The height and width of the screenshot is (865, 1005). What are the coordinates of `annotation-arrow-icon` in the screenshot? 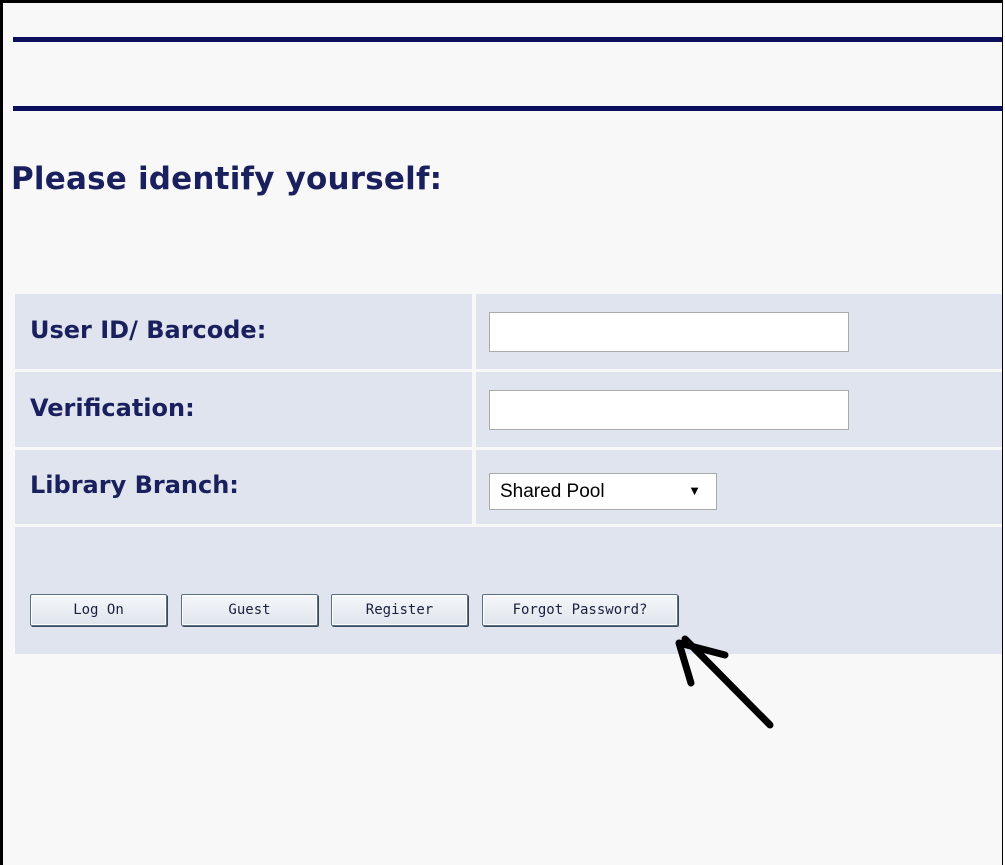 It's located at (724, 682).